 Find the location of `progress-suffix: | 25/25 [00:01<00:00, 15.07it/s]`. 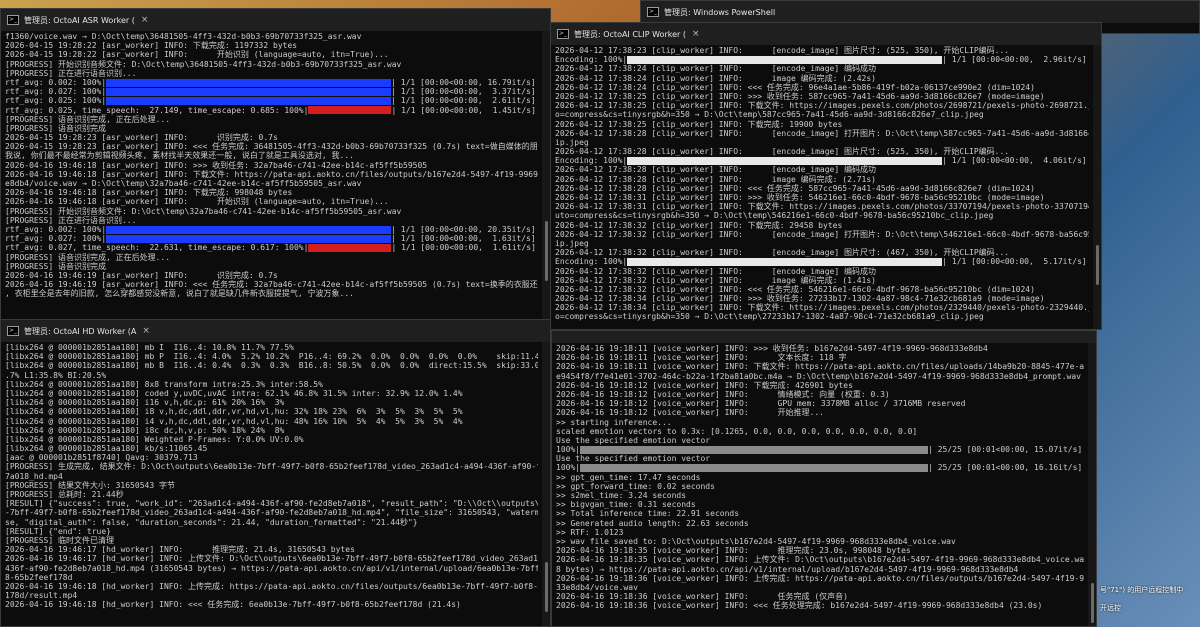

progress-suffix: | 25/25 [00:01<00:00, 15.07it/s] is located at coordinates (1005, 450).